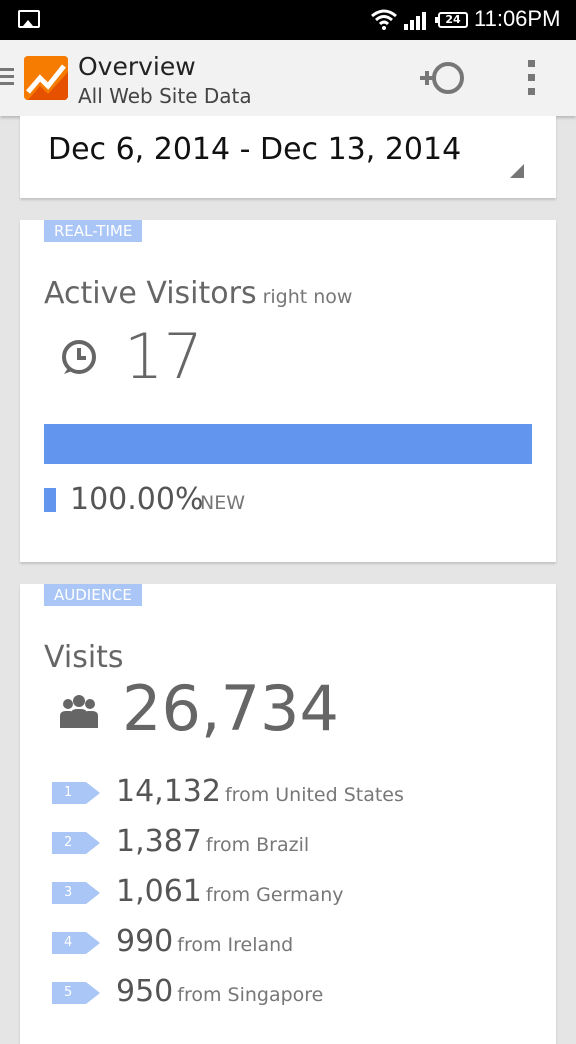 Image resolution: width=576 pixels, height=1044 pixels. What do you see at coordinates (29, 19) in the screenshot?
I see `gallery-notification-icon` at bounding box center [29, 19].